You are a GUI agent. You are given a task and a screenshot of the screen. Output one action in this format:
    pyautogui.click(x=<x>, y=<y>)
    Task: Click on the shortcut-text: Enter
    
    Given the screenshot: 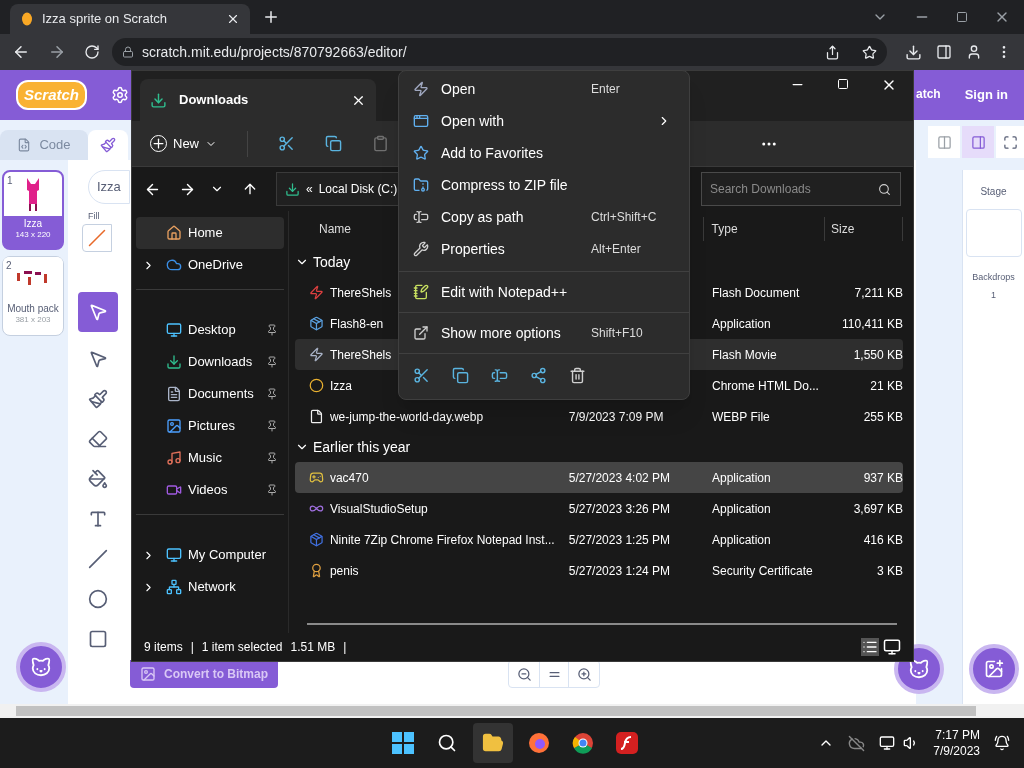 What is the action you would take?
    pyautogui.click(x=606, y=89)
    